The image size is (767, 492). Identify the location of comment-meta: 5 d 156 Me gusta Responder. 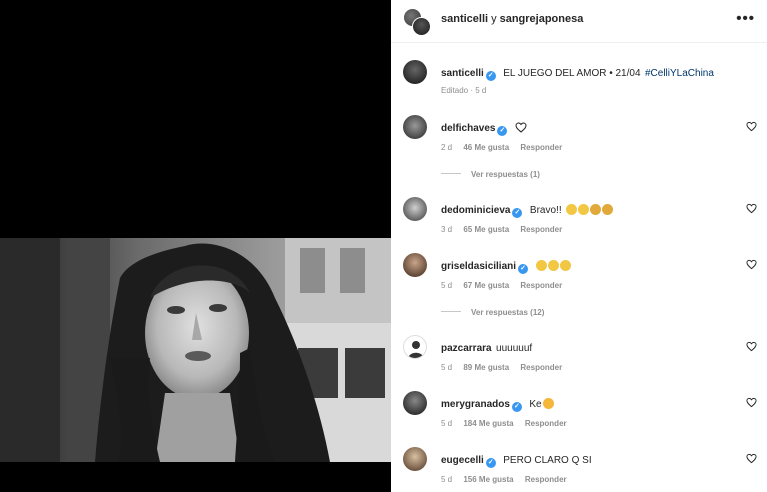
(508, 479).